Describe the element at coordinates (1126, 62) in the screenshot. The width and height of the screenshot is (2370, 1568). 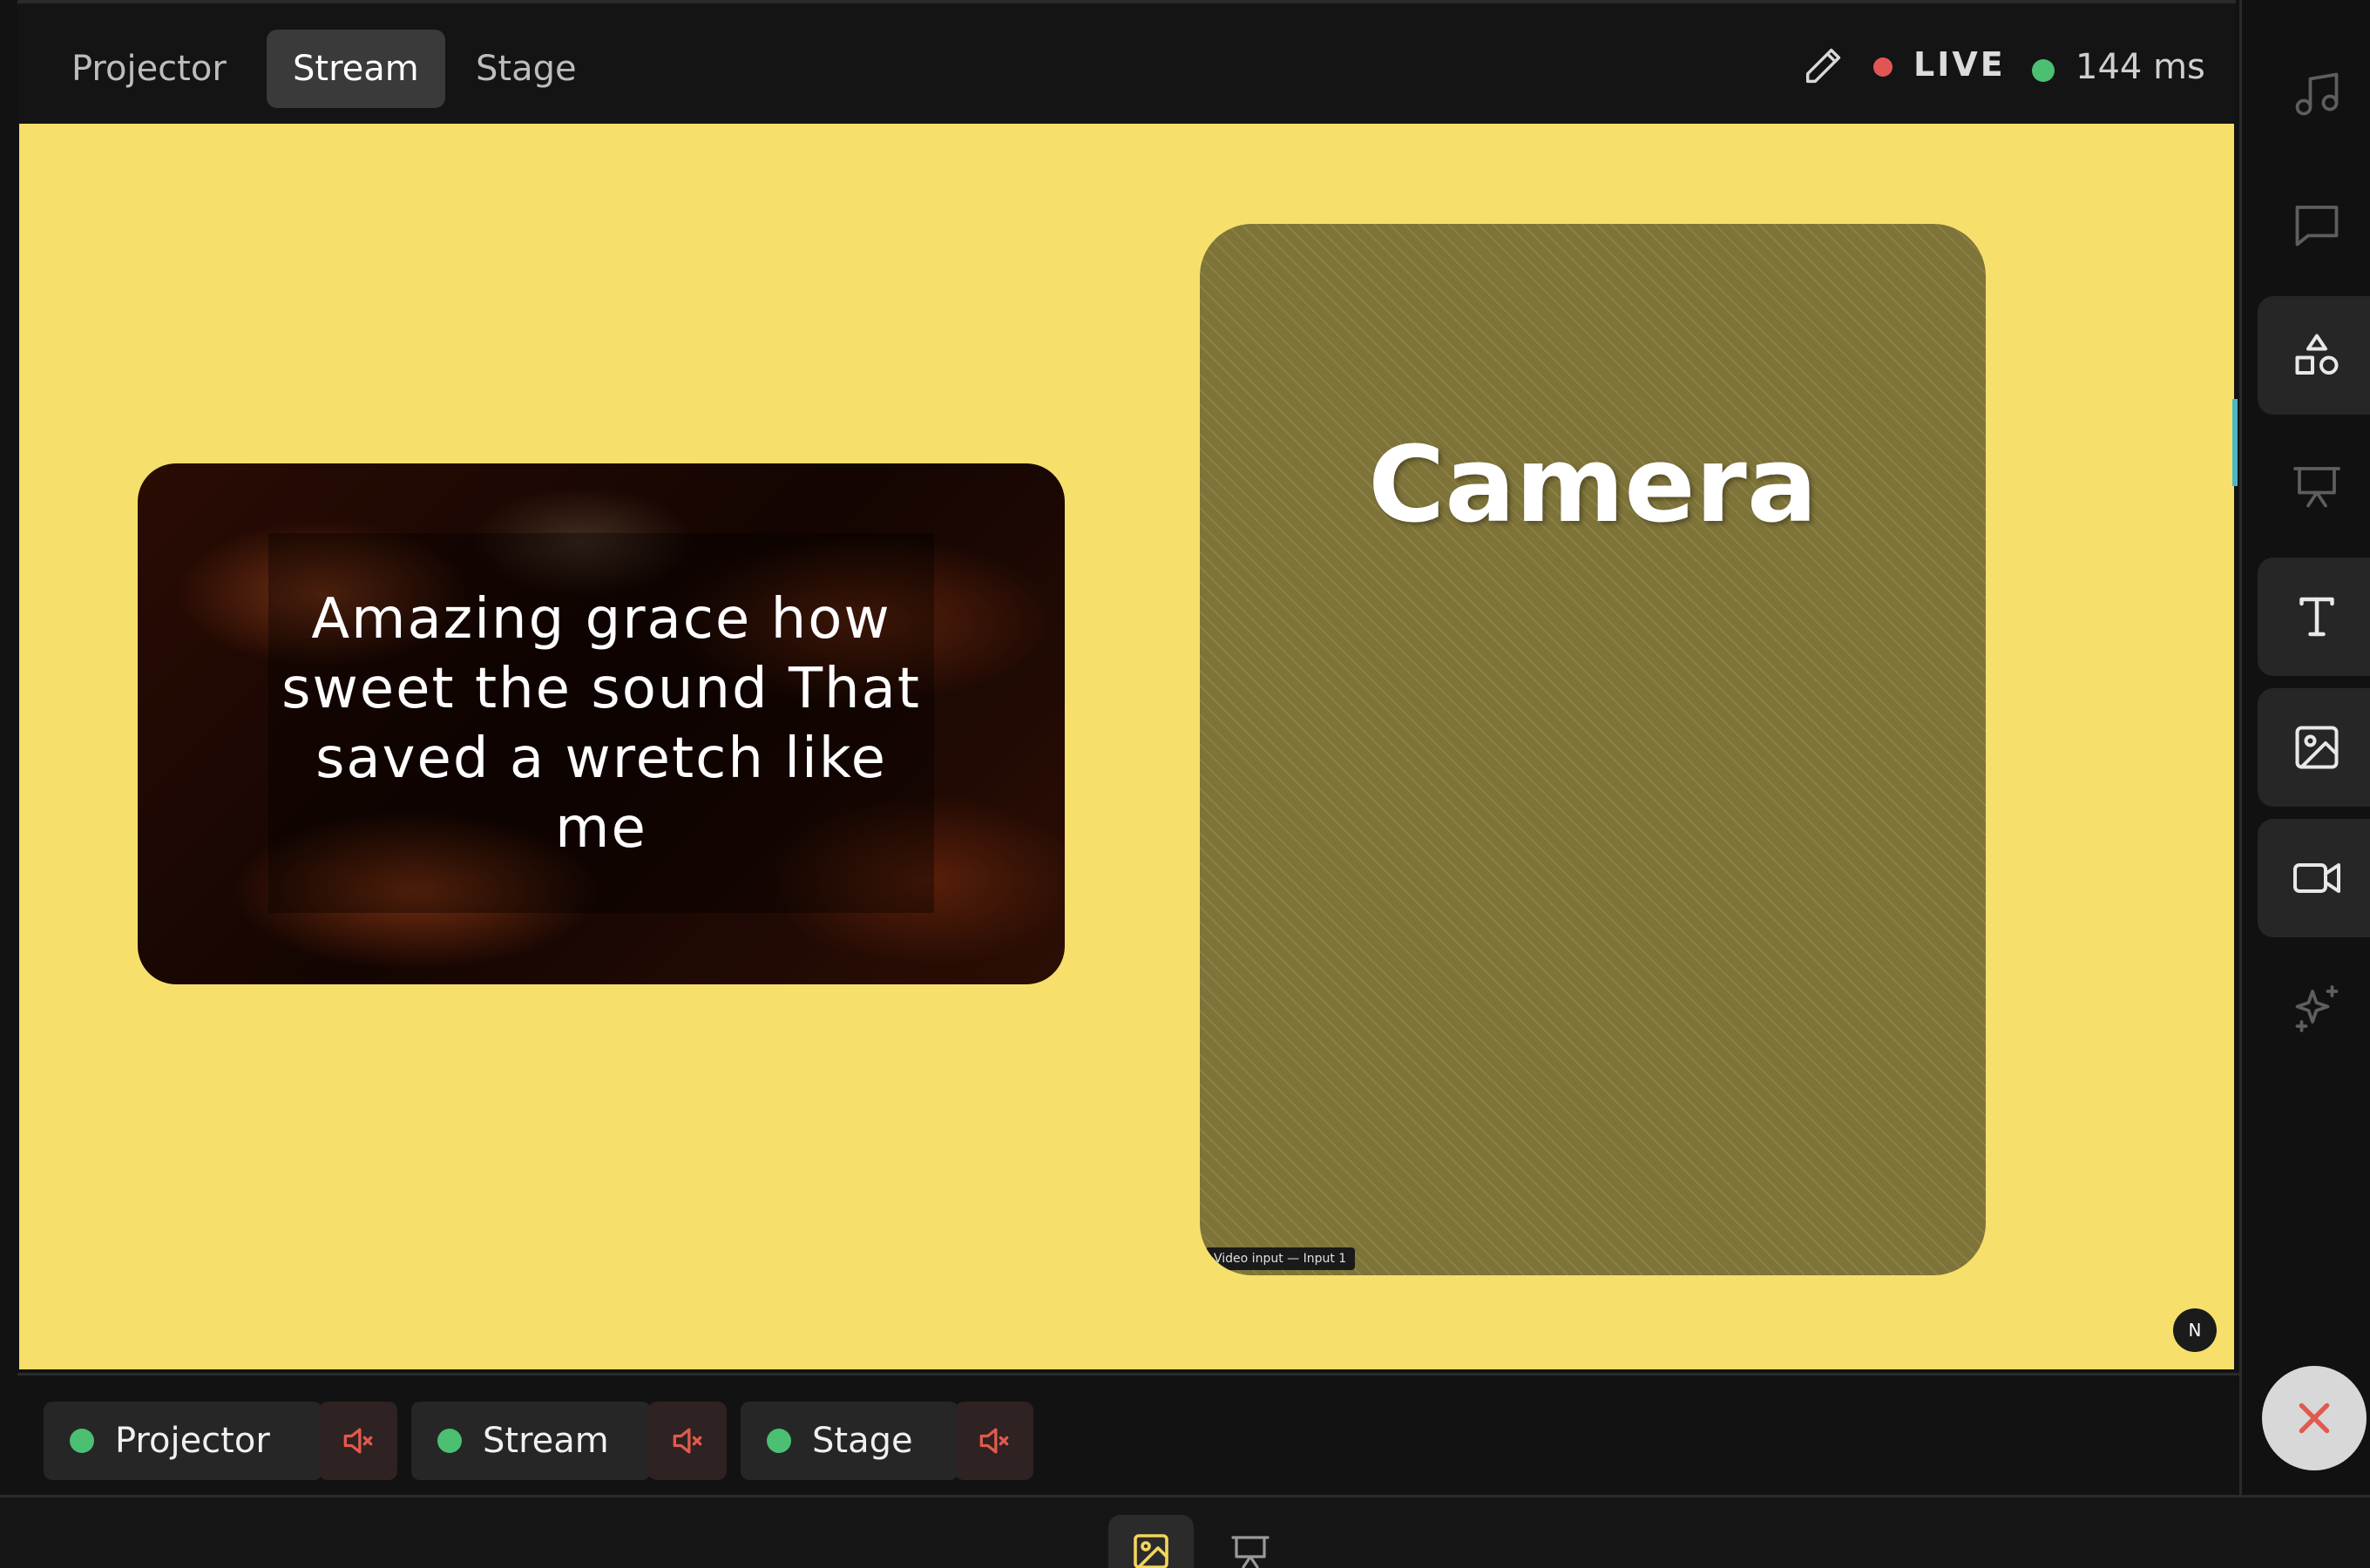
I see `output-tabs-bar: Projector Stream Stage LIVE 144 ms` at that location.